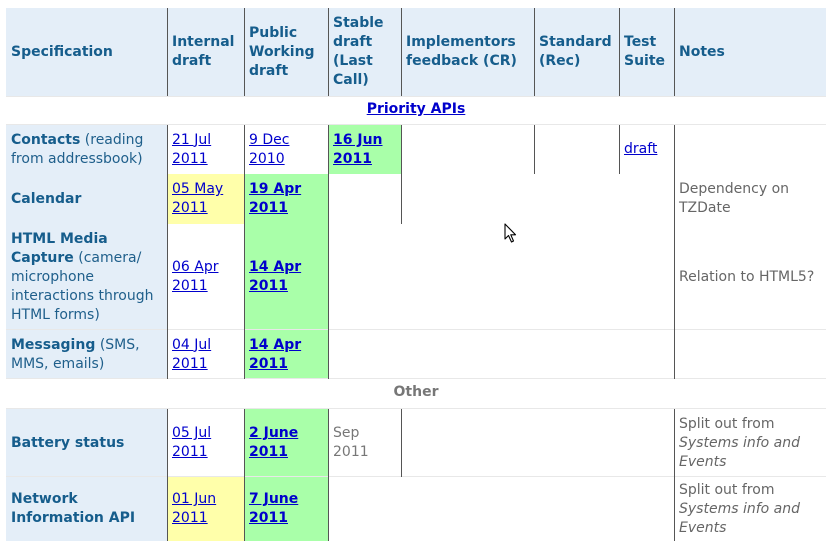 The width and height of the screenshot is (832, 548). I want to click on header-notes-label: Notes, so click(702, 51).